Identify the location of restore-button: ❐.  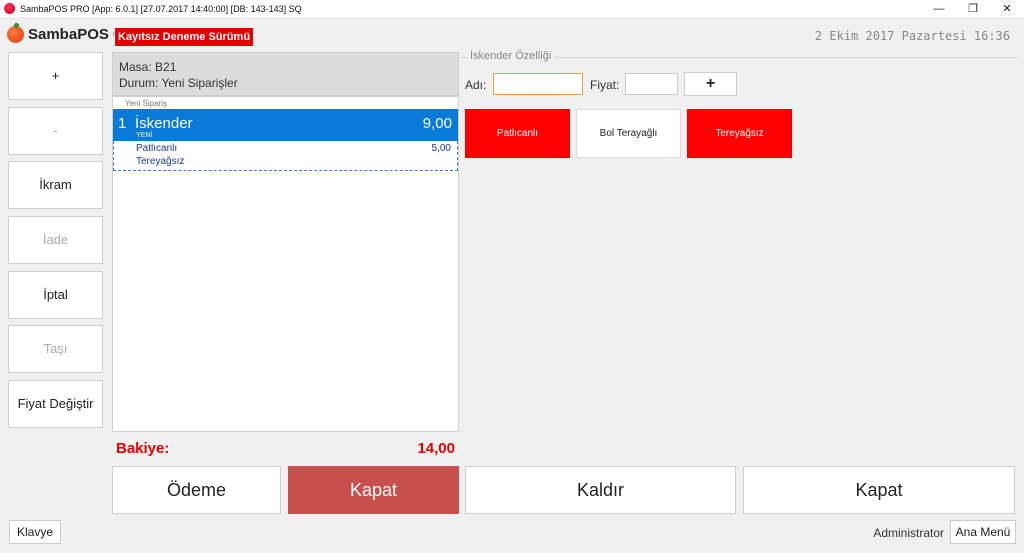
(973, 8).